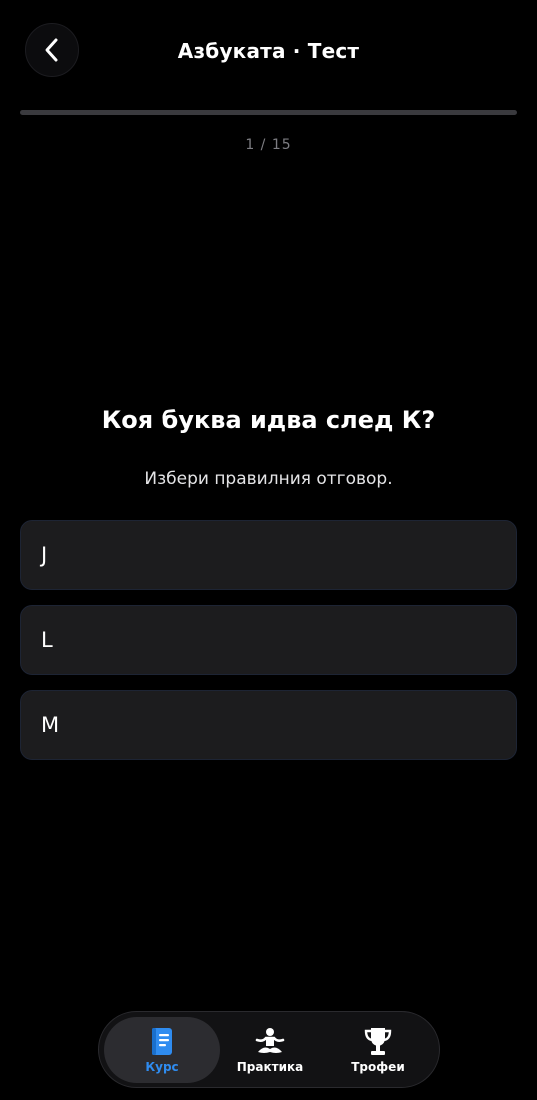 This screenshot has width=537, height=1100. What do you see at coordinates (268, 479) in the screenshot?
I see `question-hint: Избери правилния отговор.` at bounding box center [268, 479].